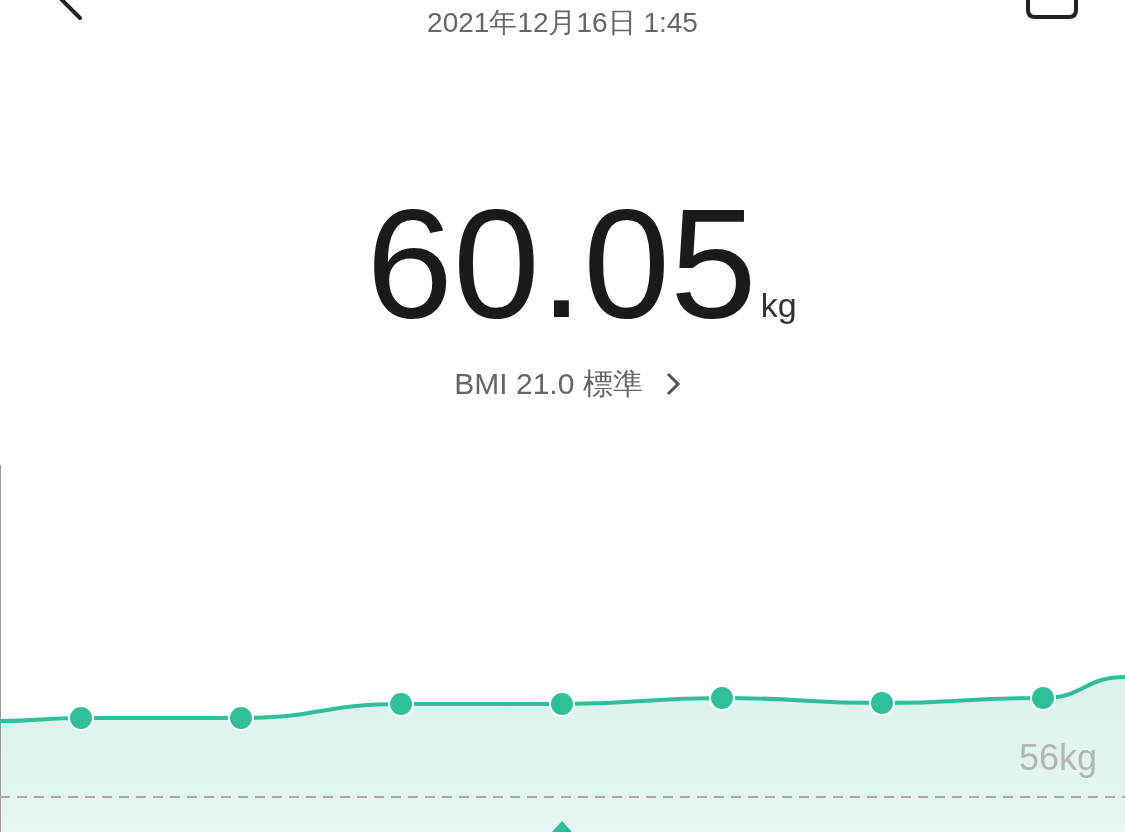 Image resolution: width=1125 pixels, height=832 pixels. Describe the element at coordinates (562, 826) in the screenshot. I see `selected-marker-icon` at that location.